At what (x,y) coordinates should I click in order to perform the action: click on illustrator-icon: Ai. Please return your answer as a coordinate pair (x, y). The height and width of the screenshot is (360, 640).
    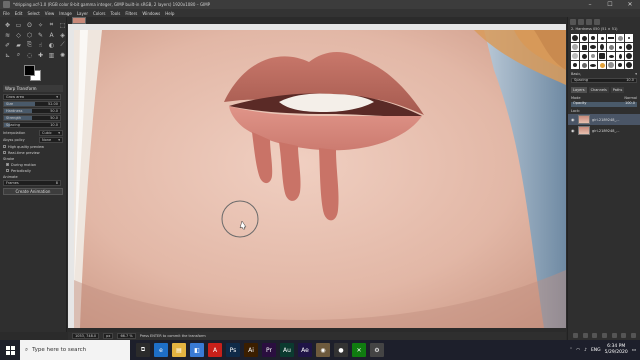
    Looking at the image, I should click on (251, 350).